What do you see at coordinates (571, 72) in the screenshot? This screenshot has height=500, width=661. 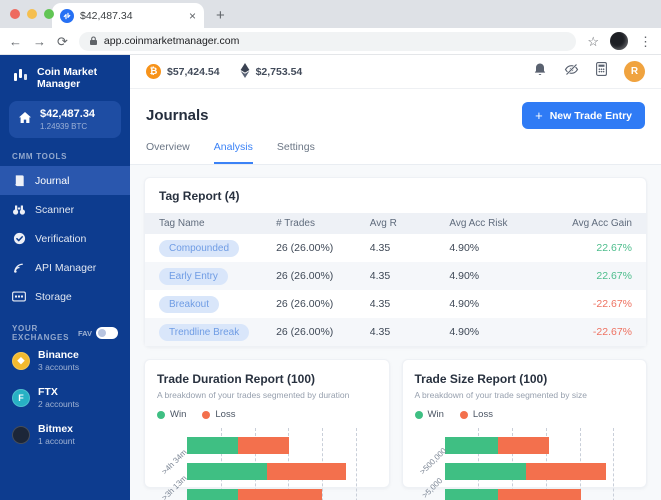 I see `hide-balances-eye-off-icon` at bounding box center [571, 72].